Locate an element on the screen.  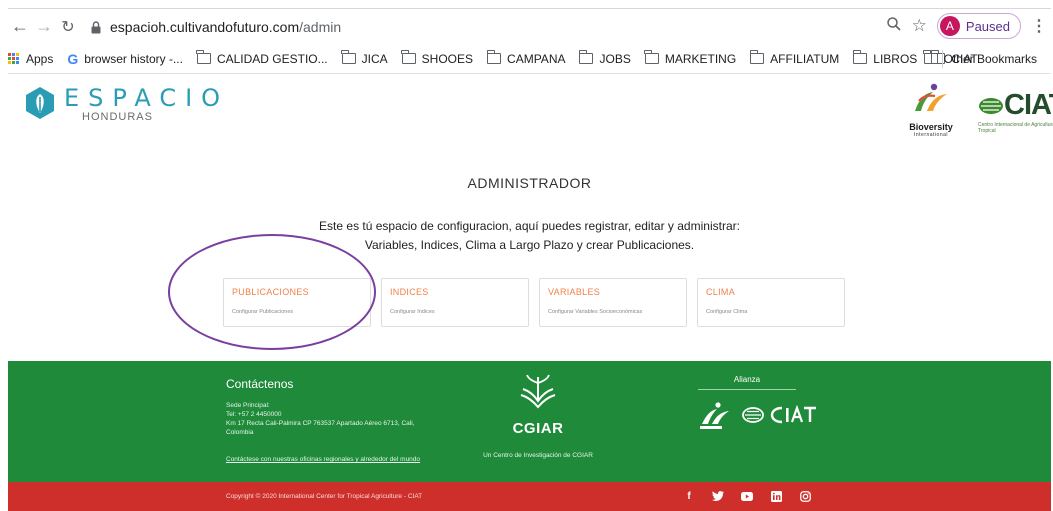
alianza-block: Alianza is located at coordinates (757, 402).